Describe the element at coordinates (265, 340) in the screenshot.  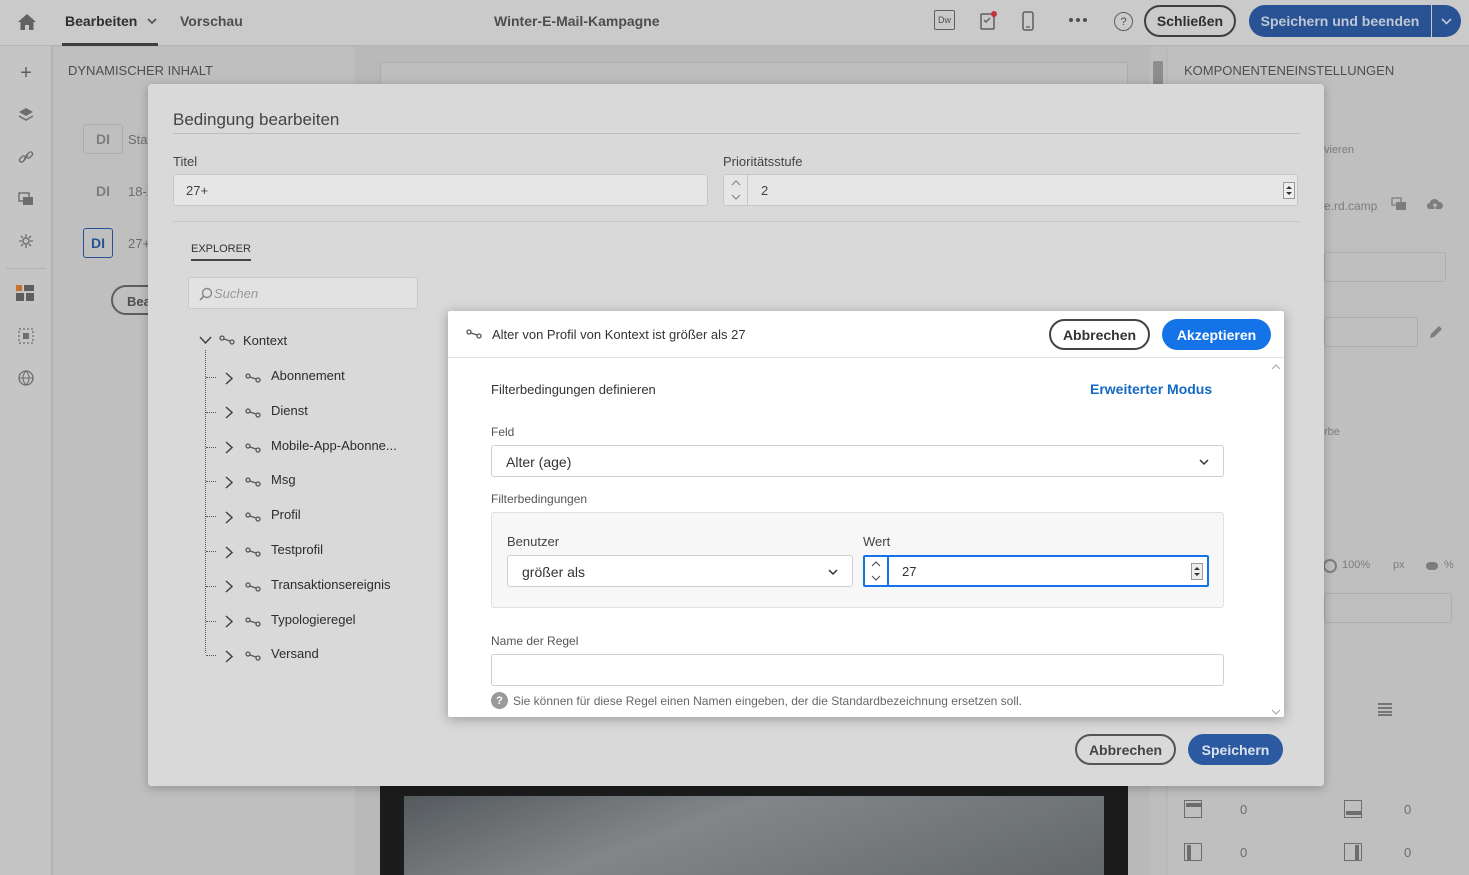
I see `tree-root-kontext: Kontext` at that location.